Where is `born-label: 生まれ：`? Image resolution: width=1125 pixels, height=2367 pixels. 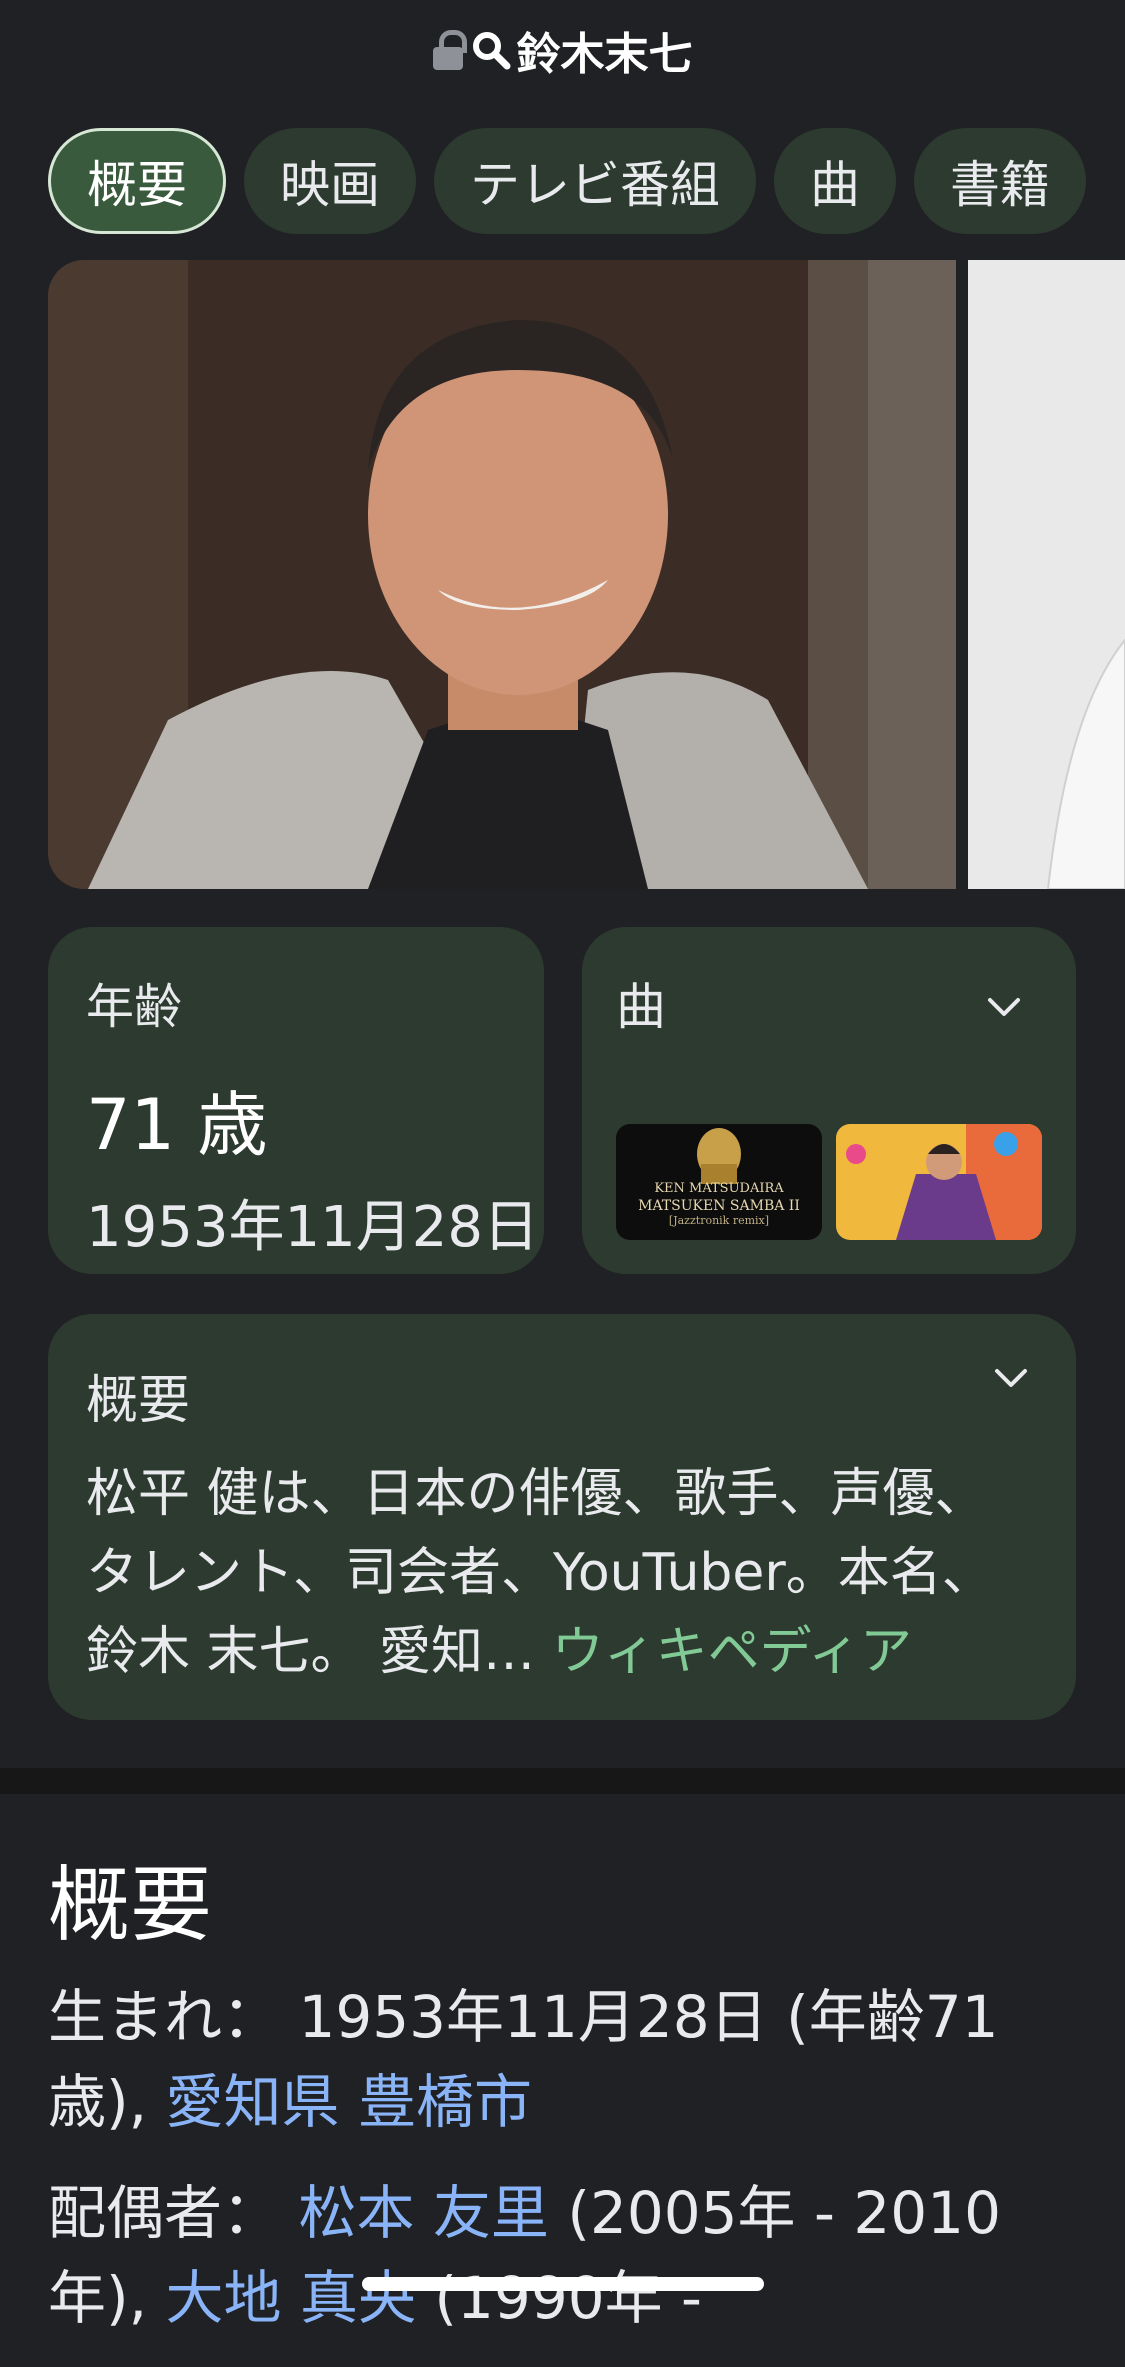 born-label: 生まれ： is located at coordinates (164, 2017).